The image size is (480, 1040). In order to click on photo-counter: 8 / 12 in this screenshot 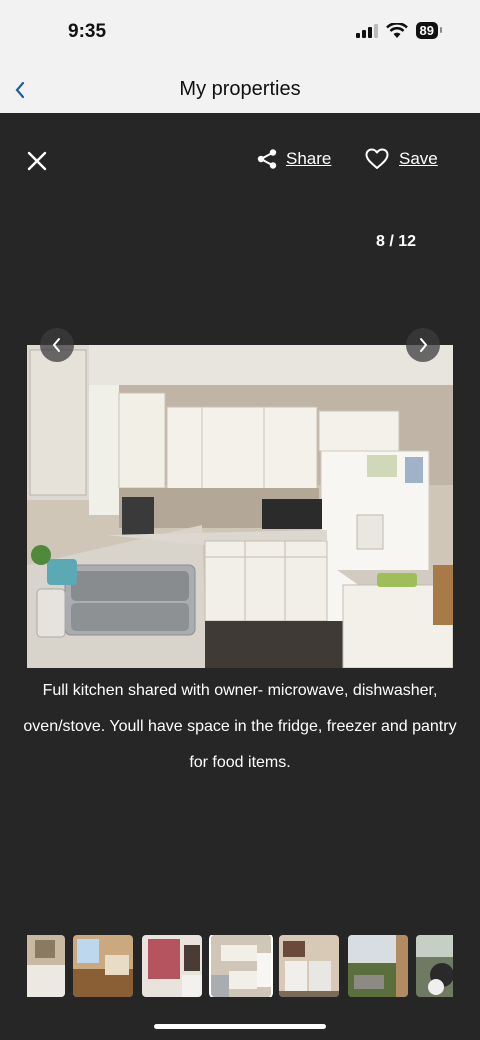, I will do `click(395, 241)`.